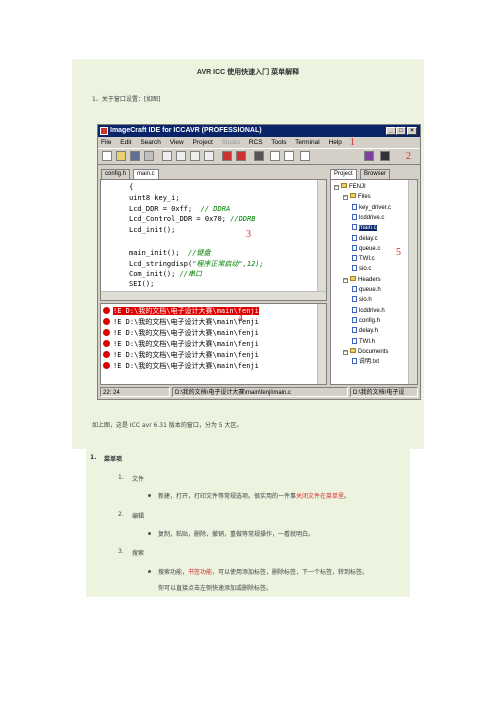 The width and height of the screenshot is (496, 702). I want to click on editor-vertical-scrollbar, so click(321, 240).